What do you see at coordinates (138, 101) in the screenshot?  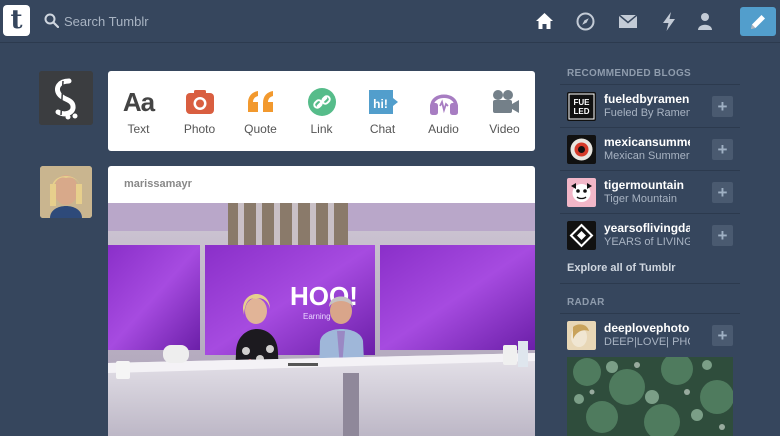 I see `text-icon: Aa` at bounding box center [138, 101].